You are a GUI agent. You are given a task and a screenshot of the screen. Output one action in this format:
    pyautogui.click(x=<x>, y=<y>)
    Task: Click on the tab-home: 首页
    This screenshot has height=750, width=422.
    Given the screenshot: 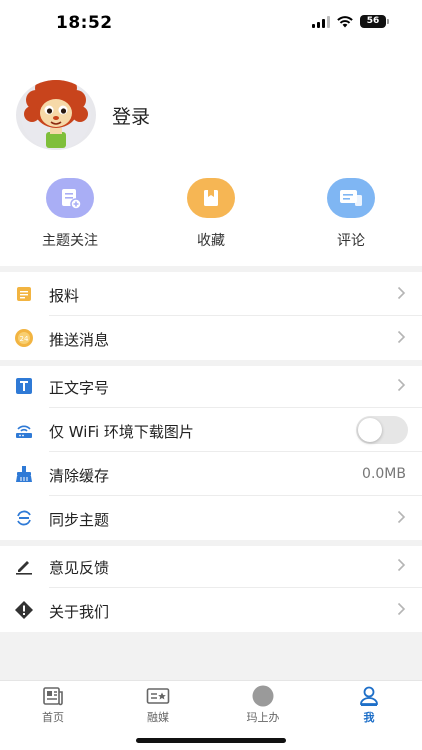 What is the action you would take?
    pyautogui.click(x=53, y=705)
    